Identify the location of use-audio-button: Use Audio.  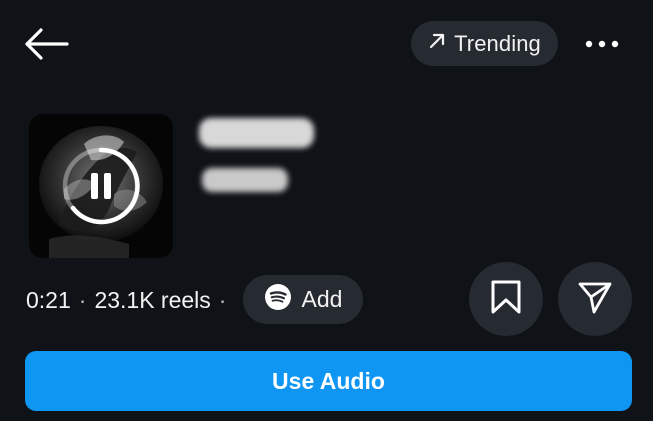
(328, 381).